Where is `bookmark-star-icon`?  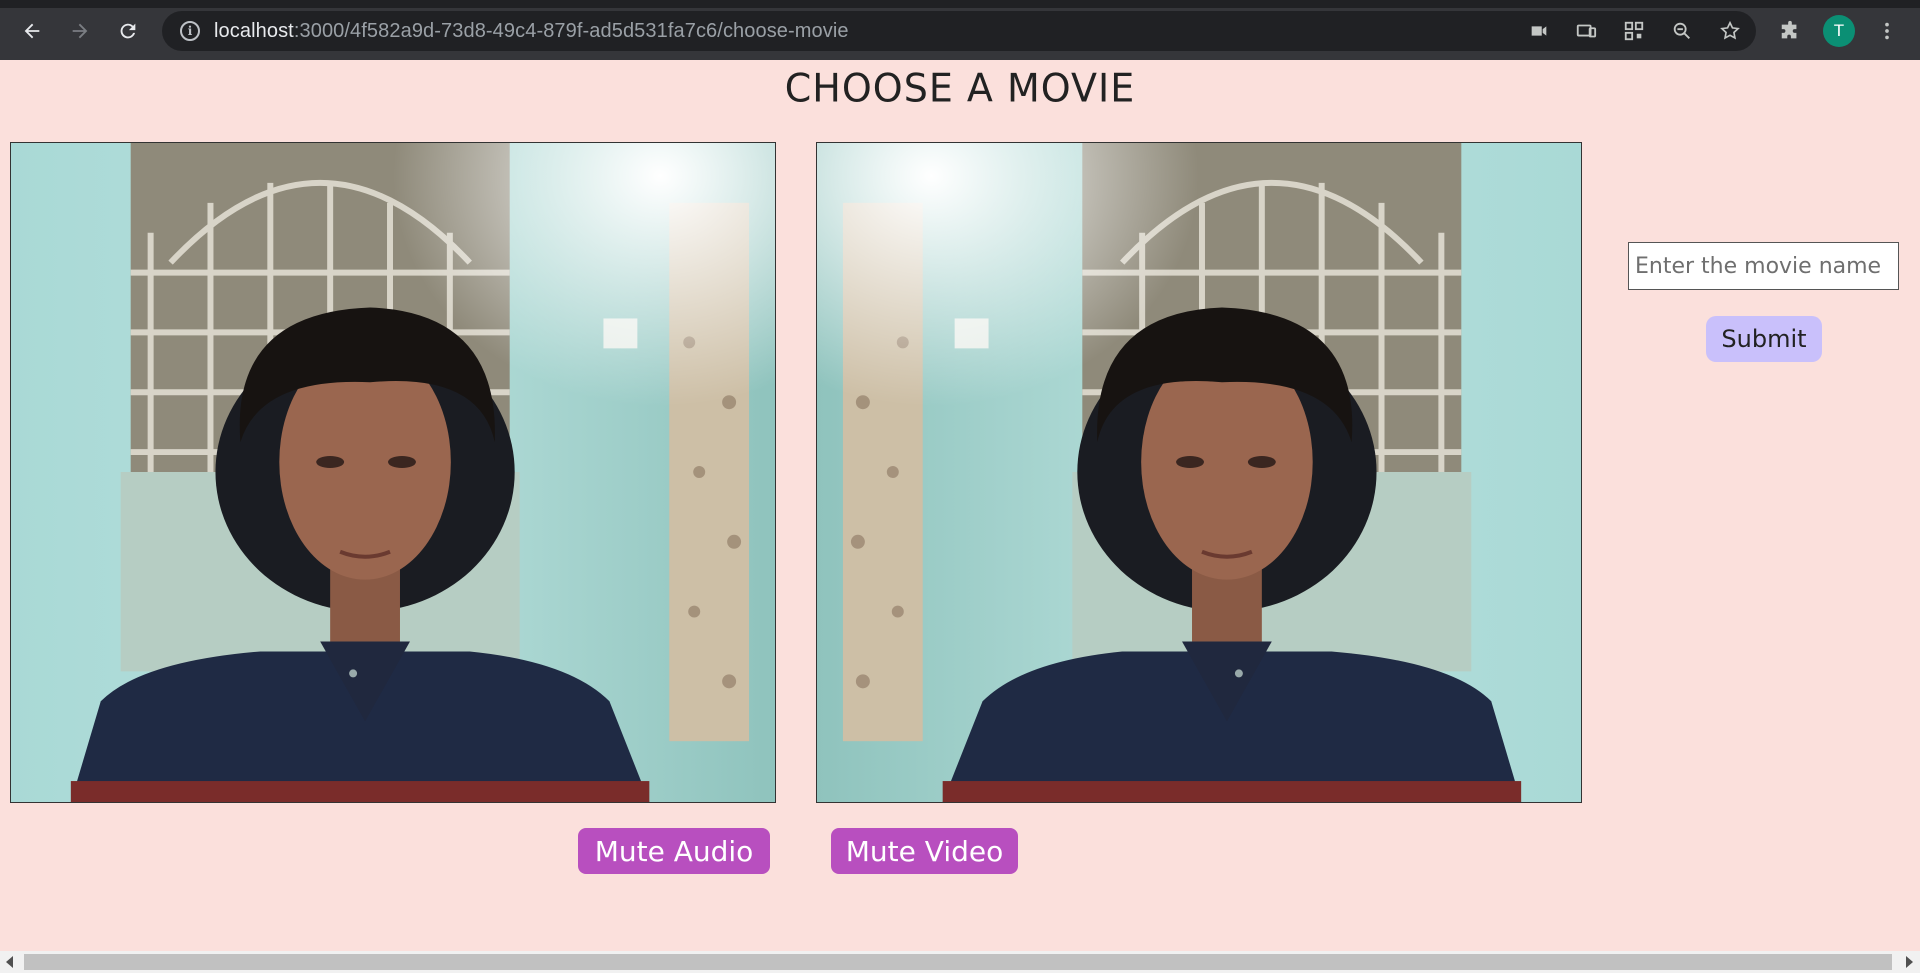
bookmark-star-icon is located at coordinates (1730, 31).